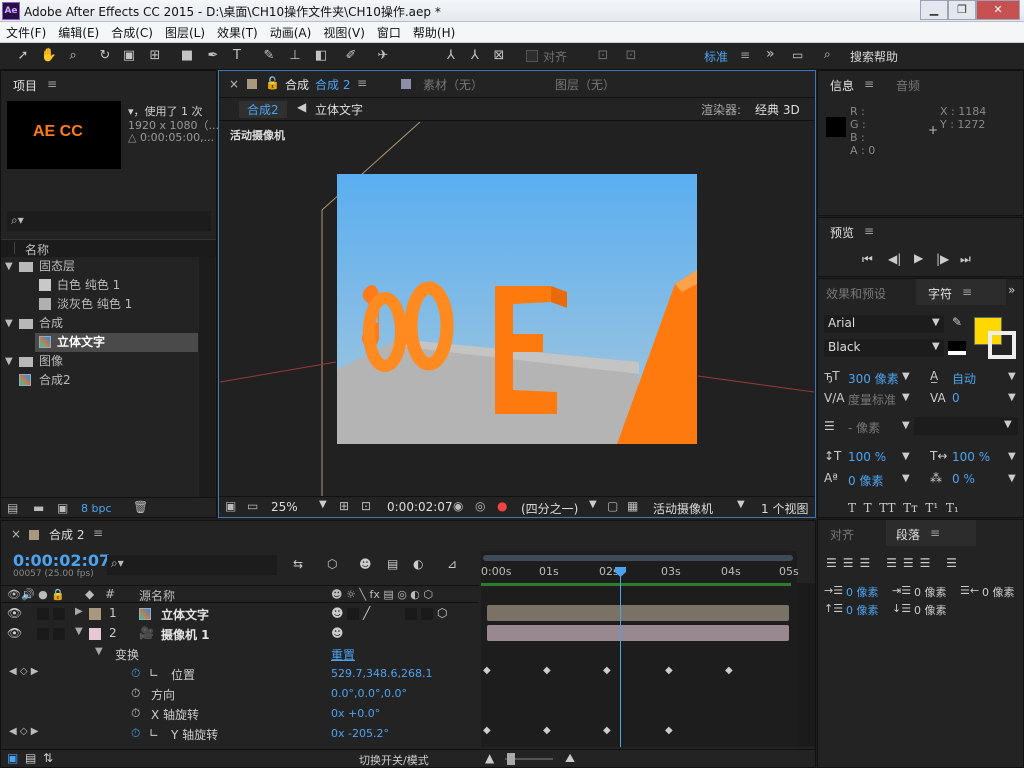 The width and height of the screenshot is (1024, 768). What do you see at coordinates (884, 324) in the screenshot?
I see `font-family-dropdown: Arial ▼` at bounding box center [884, 324].